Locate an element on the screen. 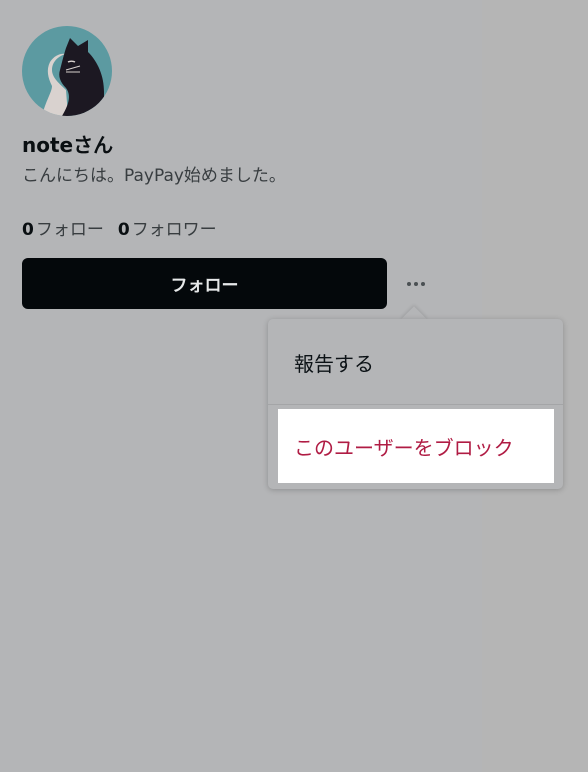  black-cat-avatar-icon is located at coordinates (67, 71).